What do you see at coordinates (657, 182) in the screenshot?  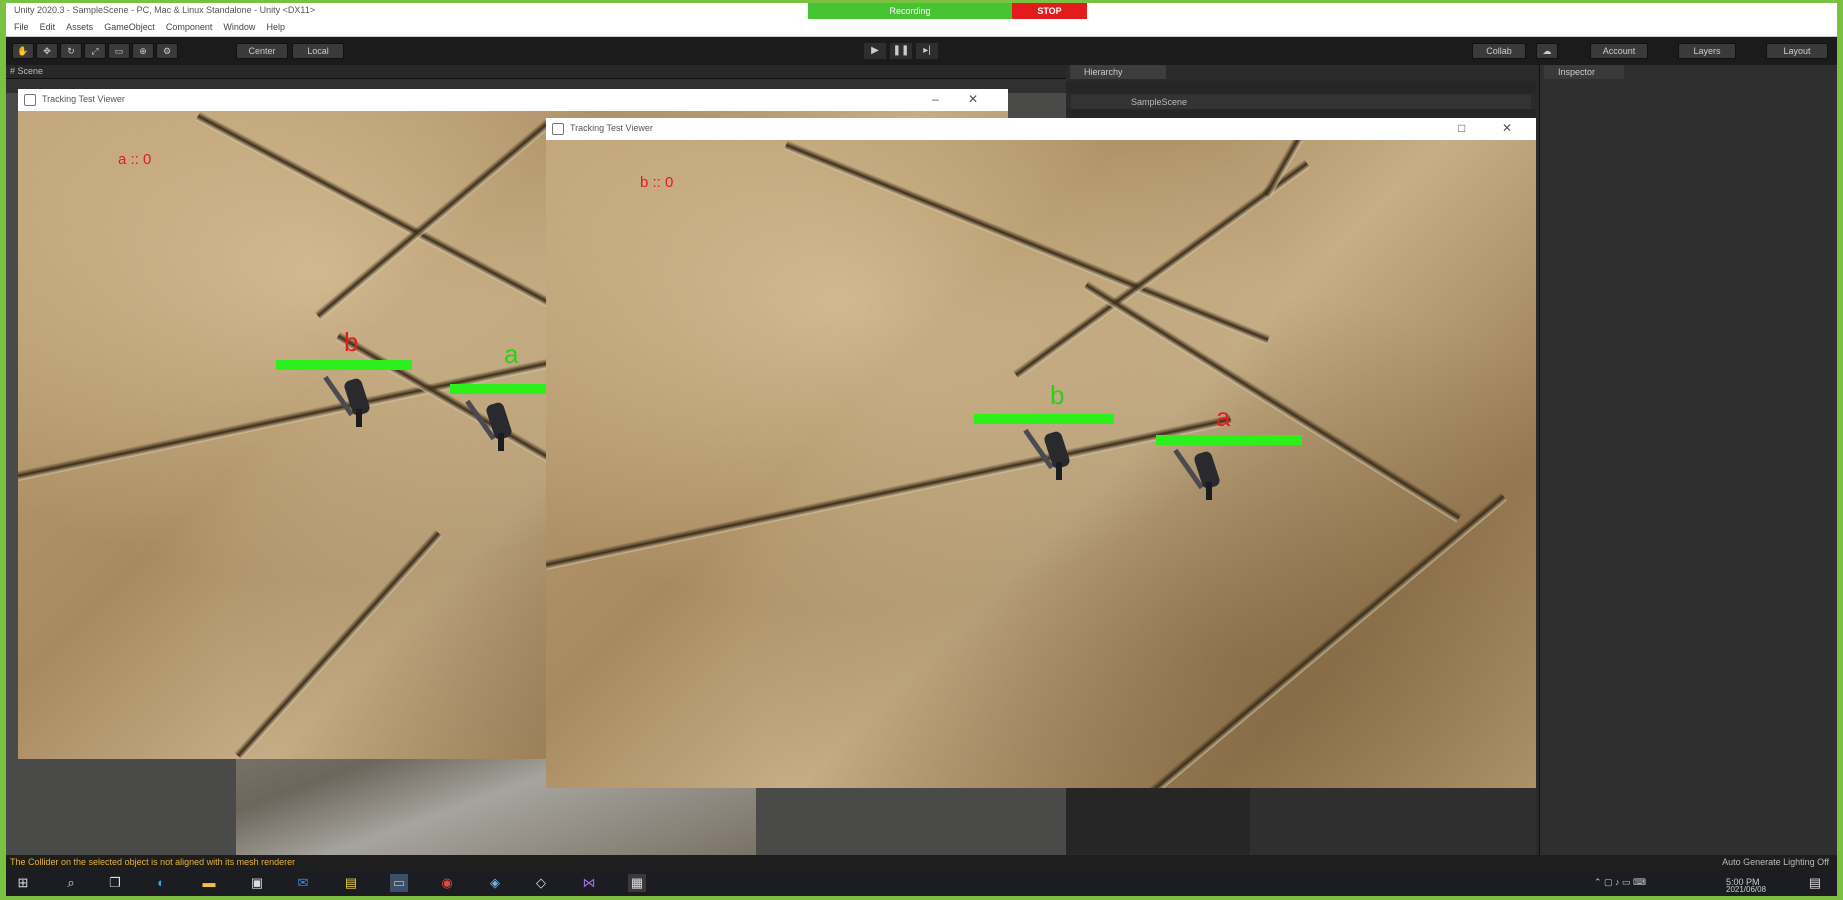 I see `debug-text: b :: 0` at bounding box center [657, 182].